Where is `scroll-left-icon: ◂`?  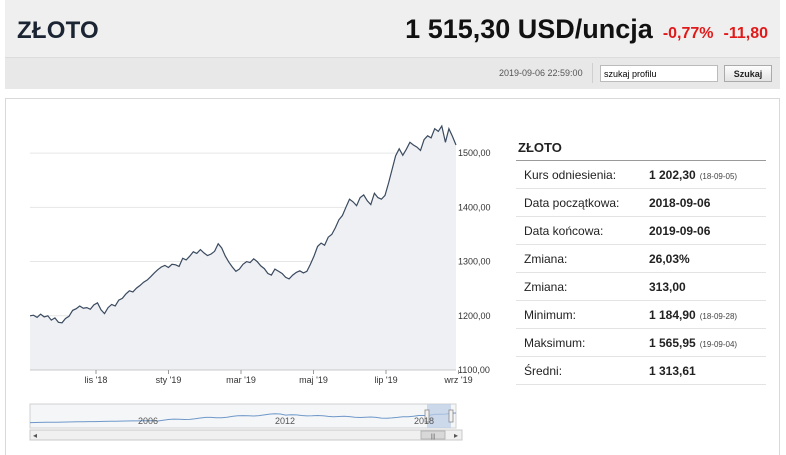 scroll-left-icon: ◂ is located at coordinates (35, 435).